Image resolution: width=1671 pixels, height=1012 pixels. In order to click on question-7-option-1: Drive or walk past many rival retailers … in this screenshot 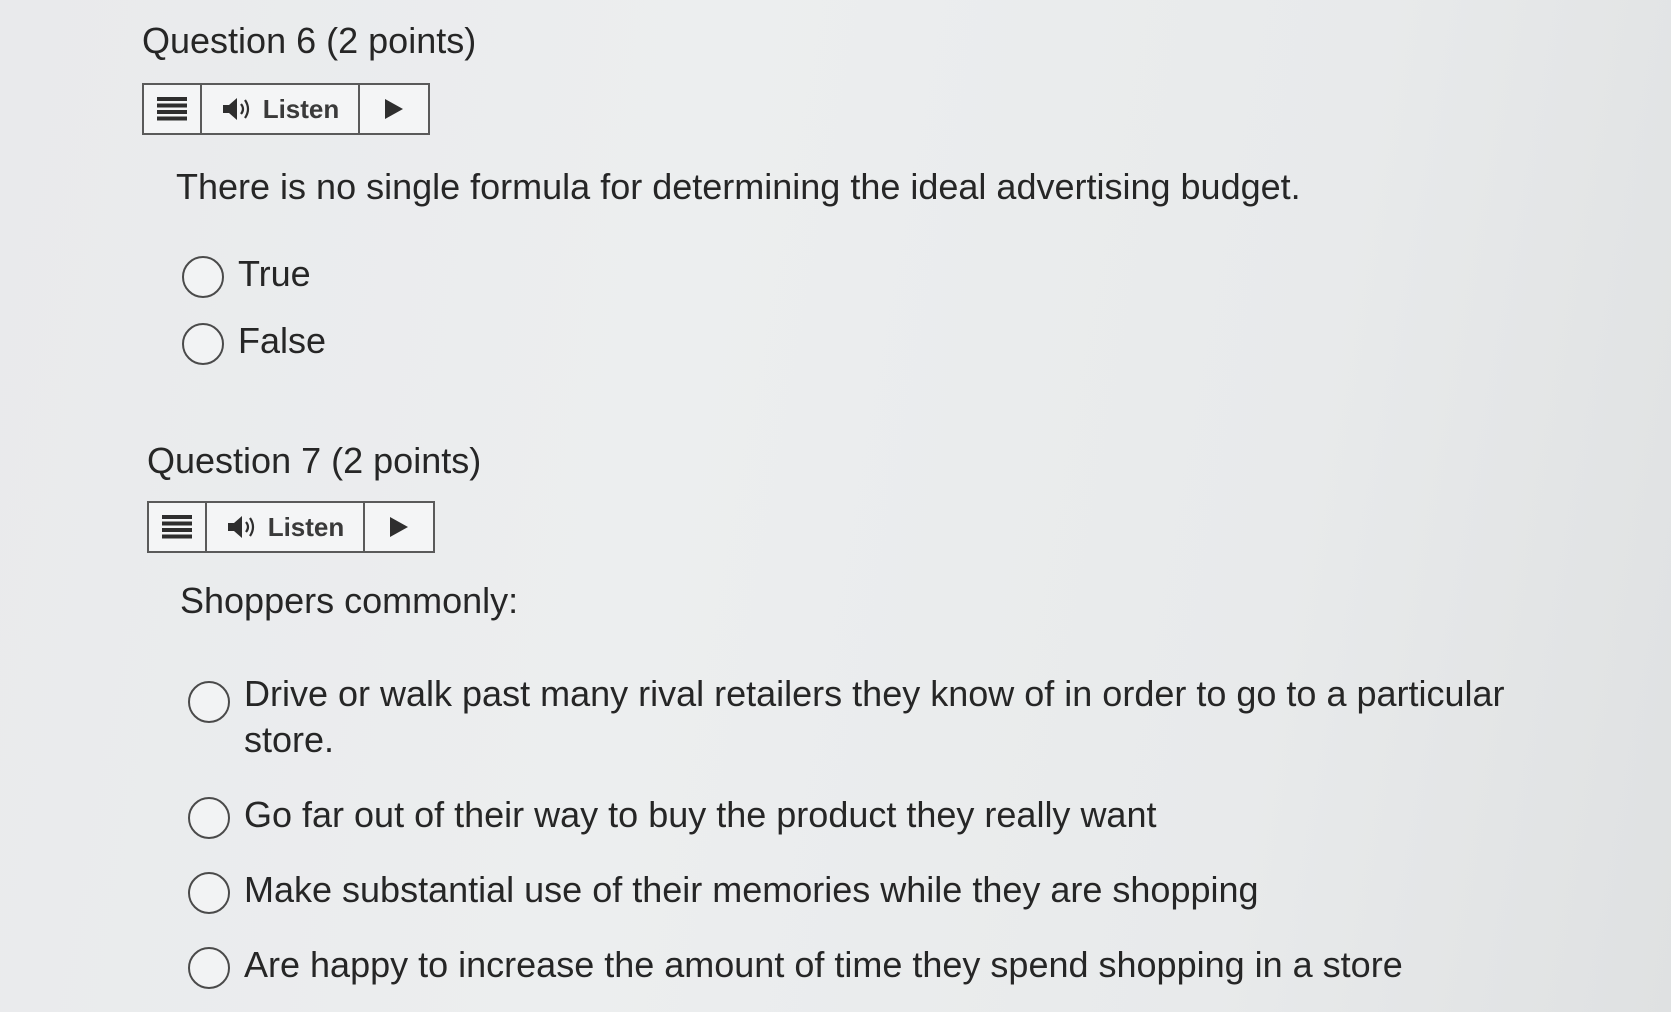, I will do `click(858, 718)`.